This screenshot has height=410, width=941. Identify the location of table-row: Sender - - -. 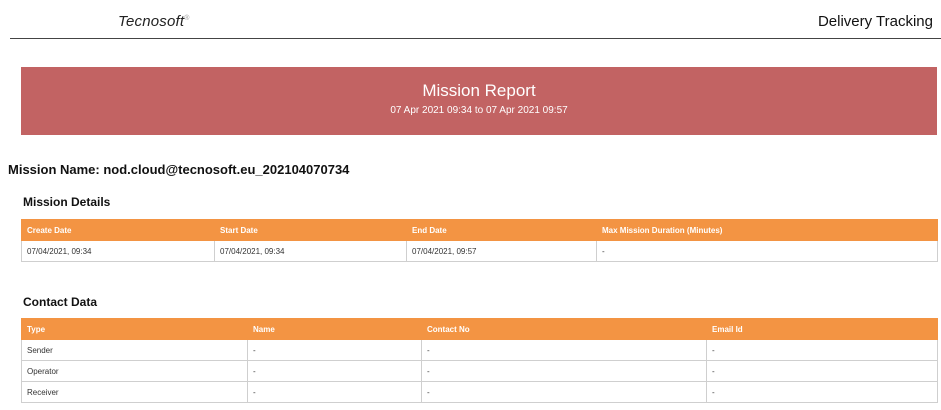
(479, 350).